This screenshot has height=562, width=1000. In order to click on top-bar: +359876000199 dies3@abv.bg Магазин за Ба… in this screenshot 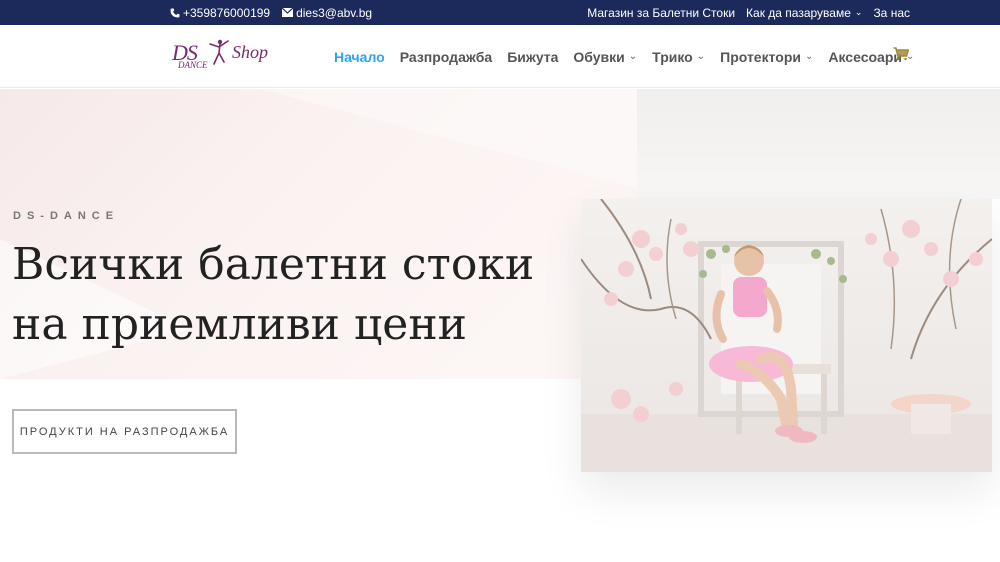, I will do `click(500, 12)`.